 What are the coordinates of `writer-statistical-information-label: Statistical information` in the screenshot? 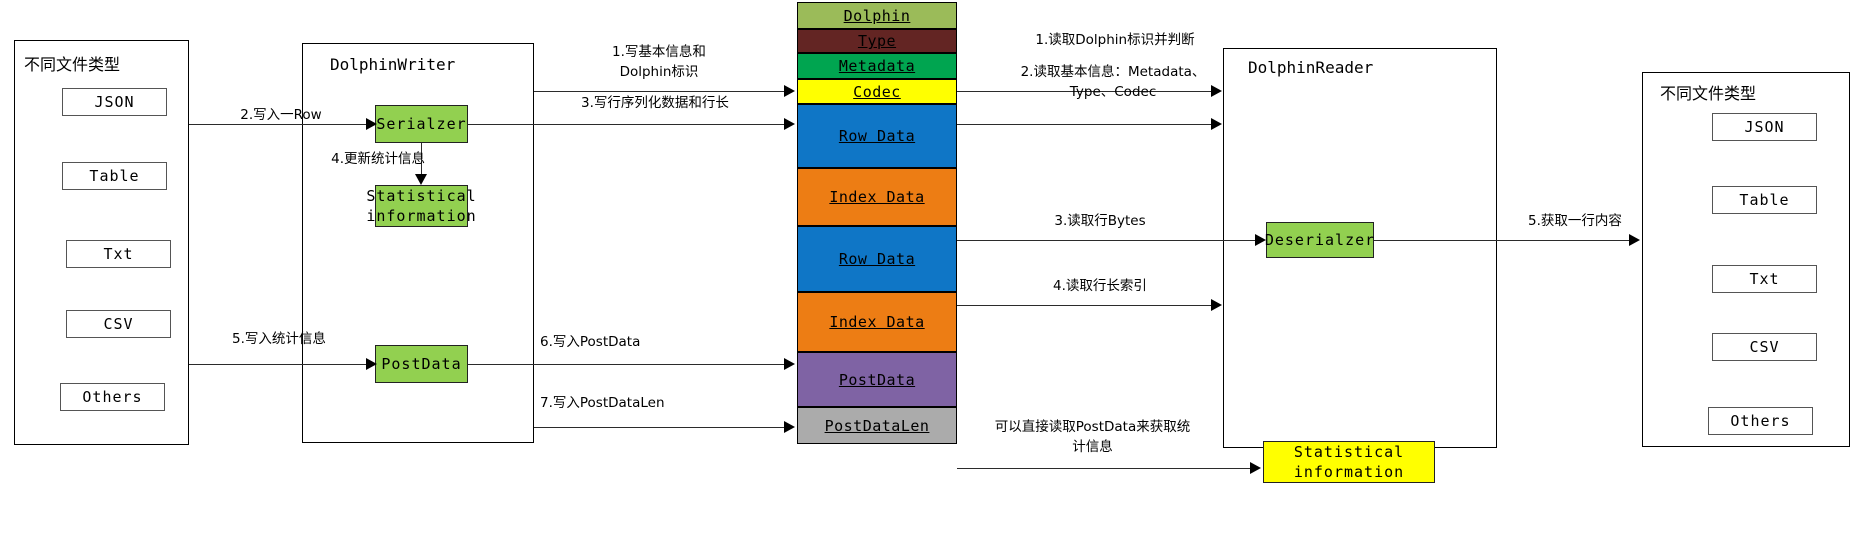 It's located at (421, 205).